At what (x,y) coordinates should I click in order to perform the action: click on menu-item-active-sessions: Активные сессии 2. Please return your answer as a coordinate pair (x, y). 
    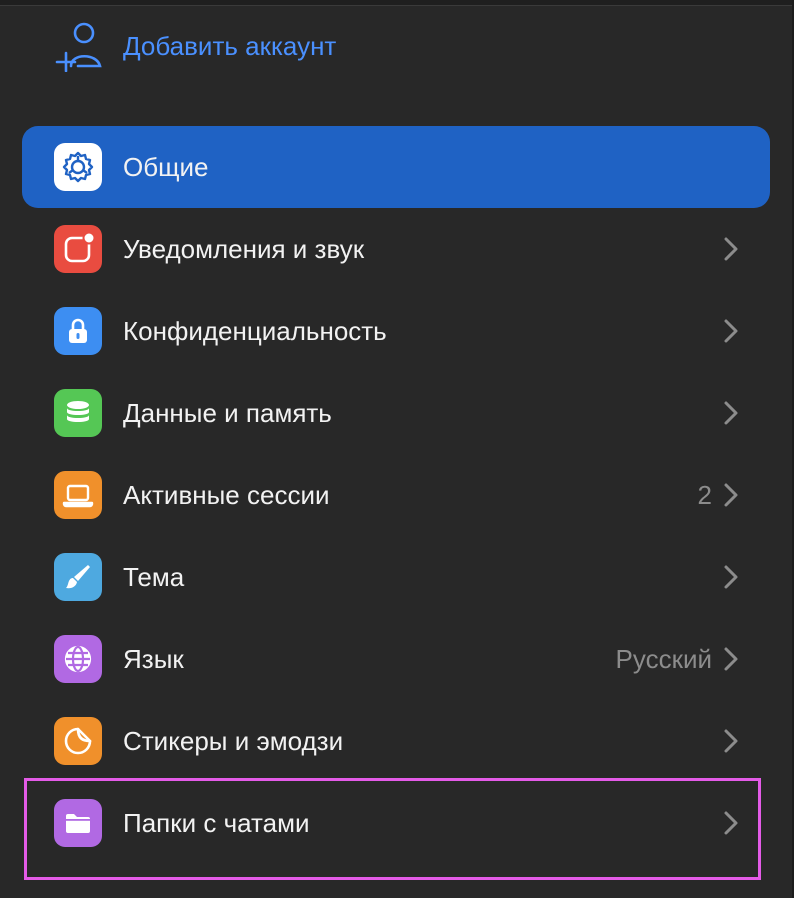
    Looking at the image, I should click on (396, 495).